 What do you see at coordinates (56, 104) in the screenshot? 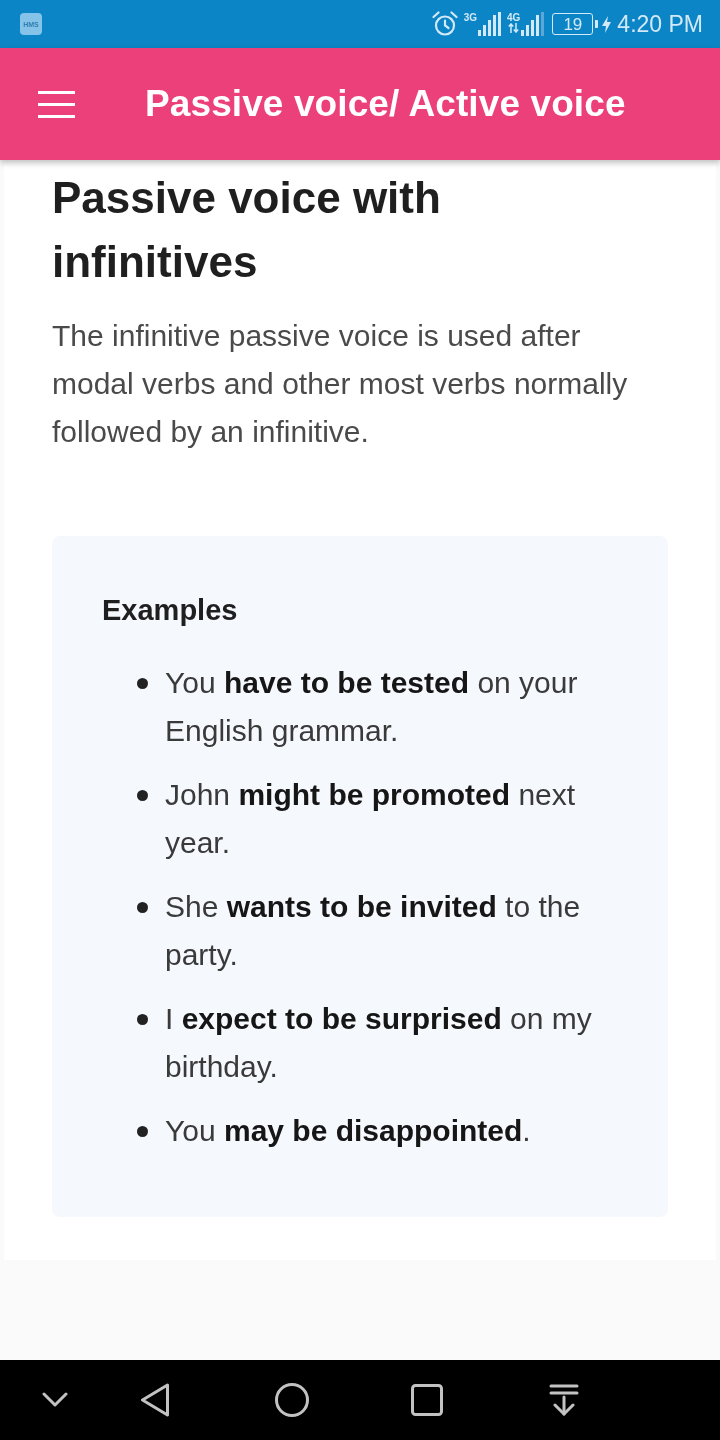
I see `menu-icon` at bounding box center [56, 104].